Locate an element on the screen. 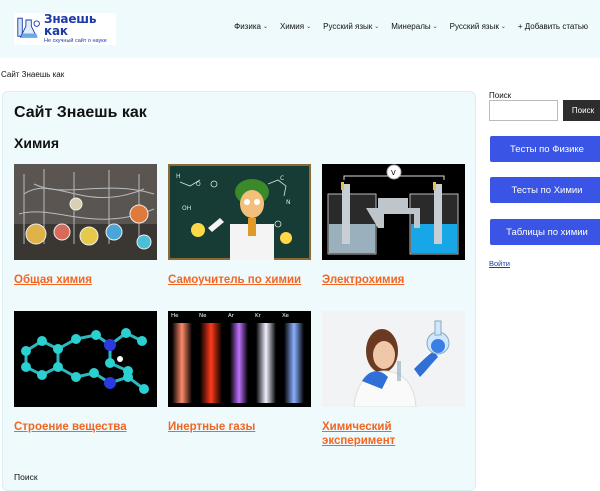 This screenshot has height=491, width=600. svg-text: Ne is located at coordinates (203, 316).